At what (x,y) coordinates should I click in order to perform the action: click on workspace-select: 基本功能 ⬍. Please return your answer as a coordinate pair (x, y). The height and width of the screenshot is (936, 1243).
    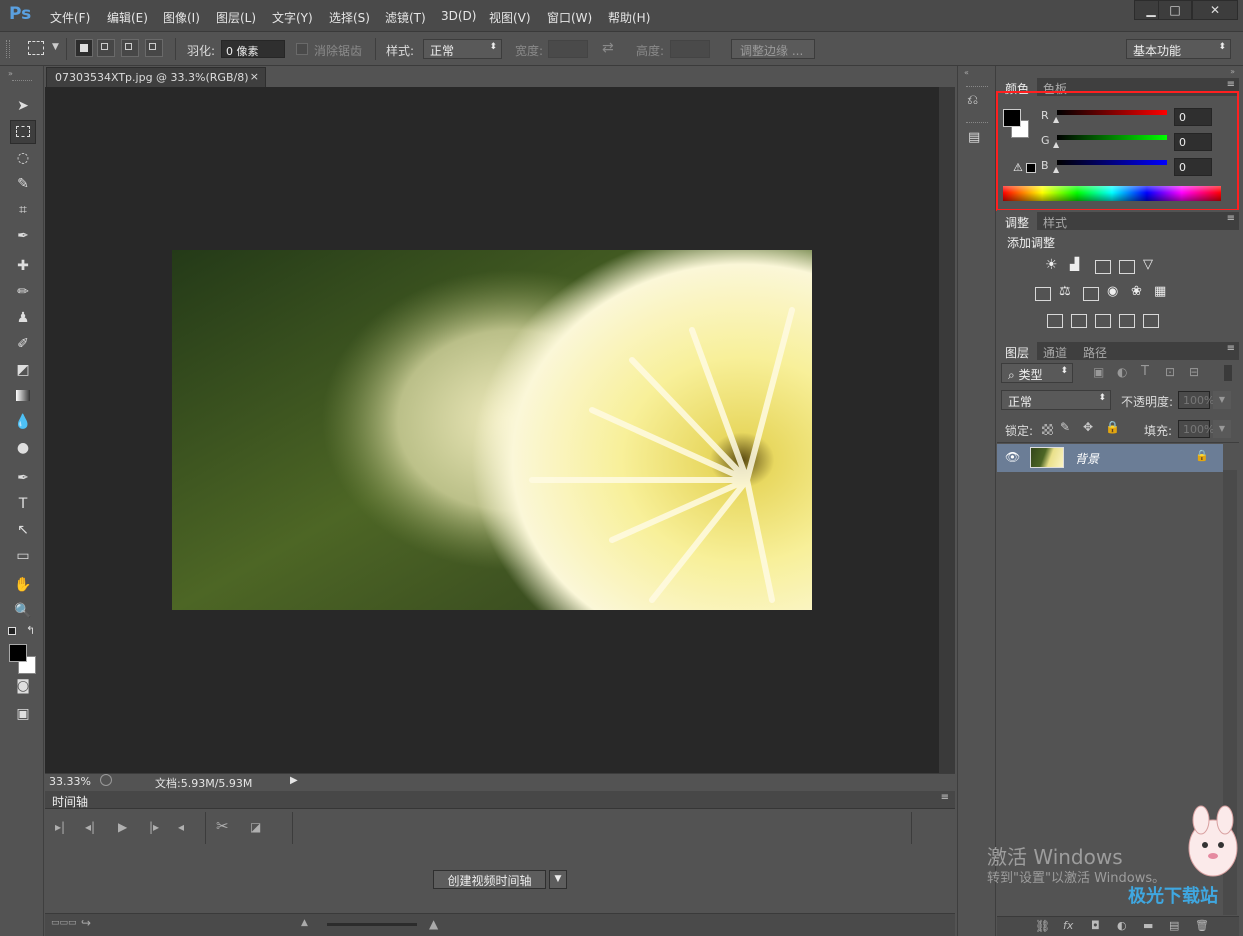
    Looking at the image, I should click on (1178, 49).